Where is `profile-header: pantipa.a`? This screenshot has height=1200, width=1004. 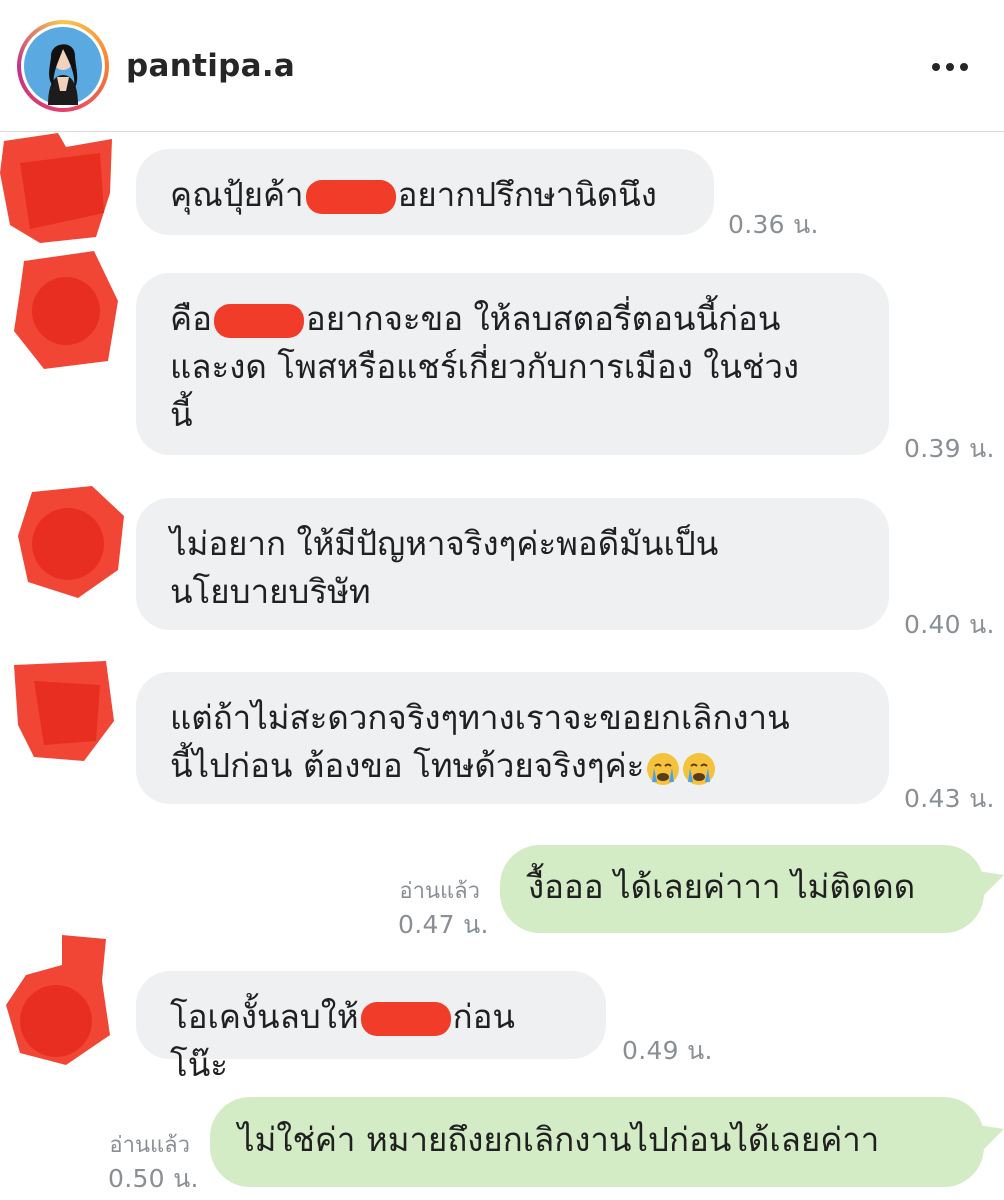 profile-header: pantipa.a is located at coordinates (502, 66).